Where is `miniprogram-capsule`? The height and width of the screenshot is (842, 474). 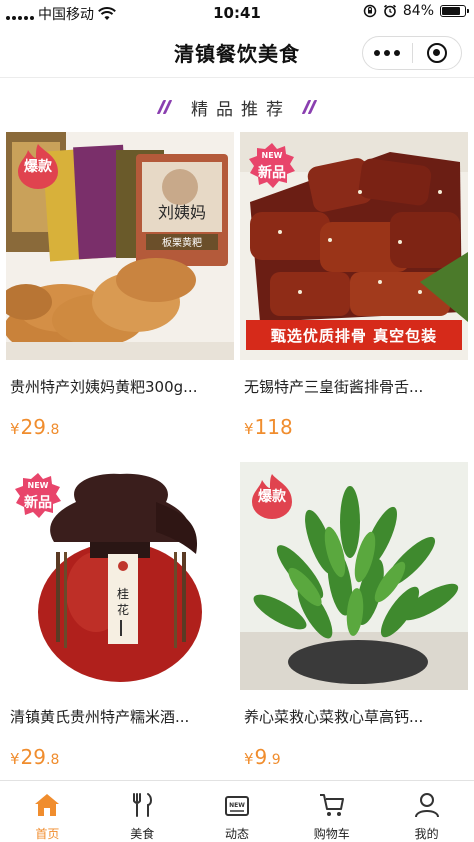
miniprogram-capsule is located at coordinates (412, 53).